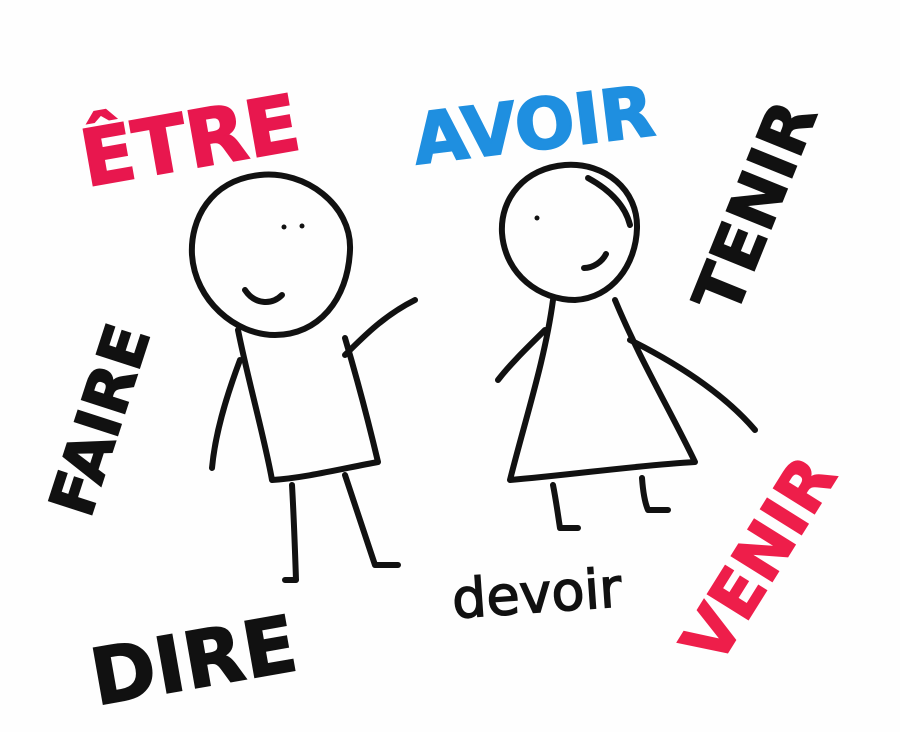 Image resolution: width=900 pixels, height=732 pixels. I want to click on word-etre-text: ÊTRE, so click(190, 141).